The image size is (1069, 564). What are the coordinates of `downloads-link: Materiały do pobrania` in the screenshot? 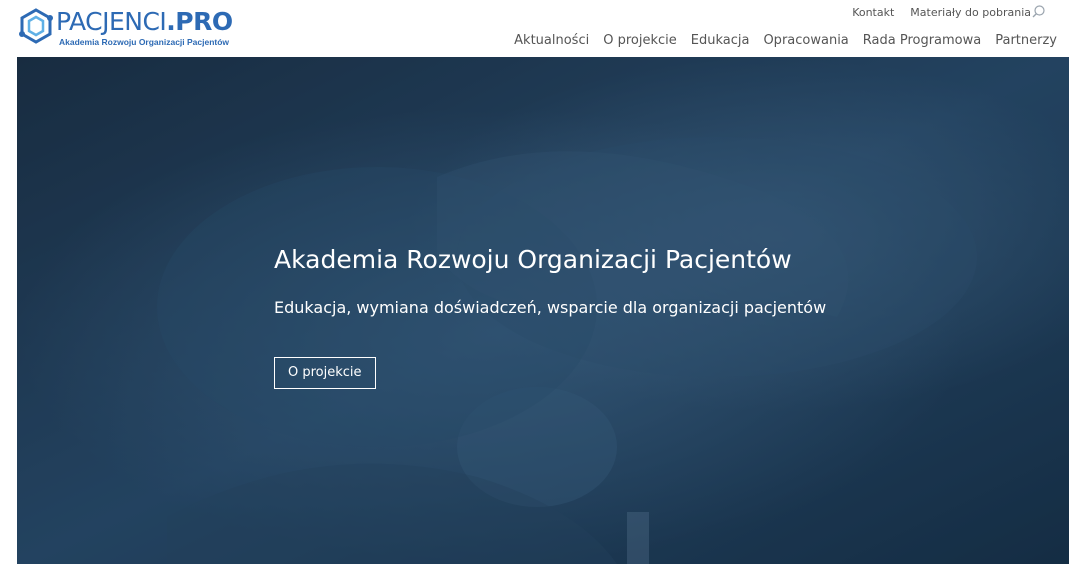 It's located at (970, 12).